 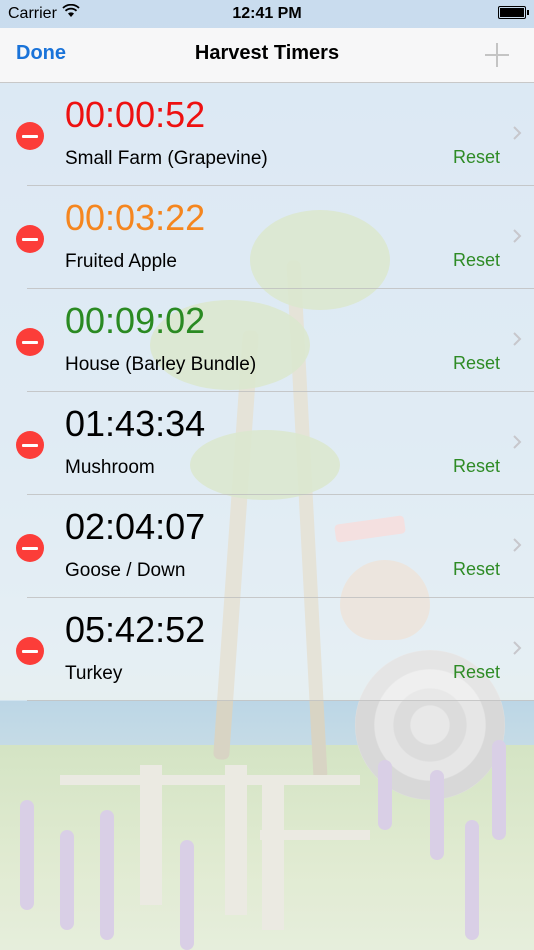 I want to click on navigation-bar: Done Harvest Timers, so click(x=267, y=55).